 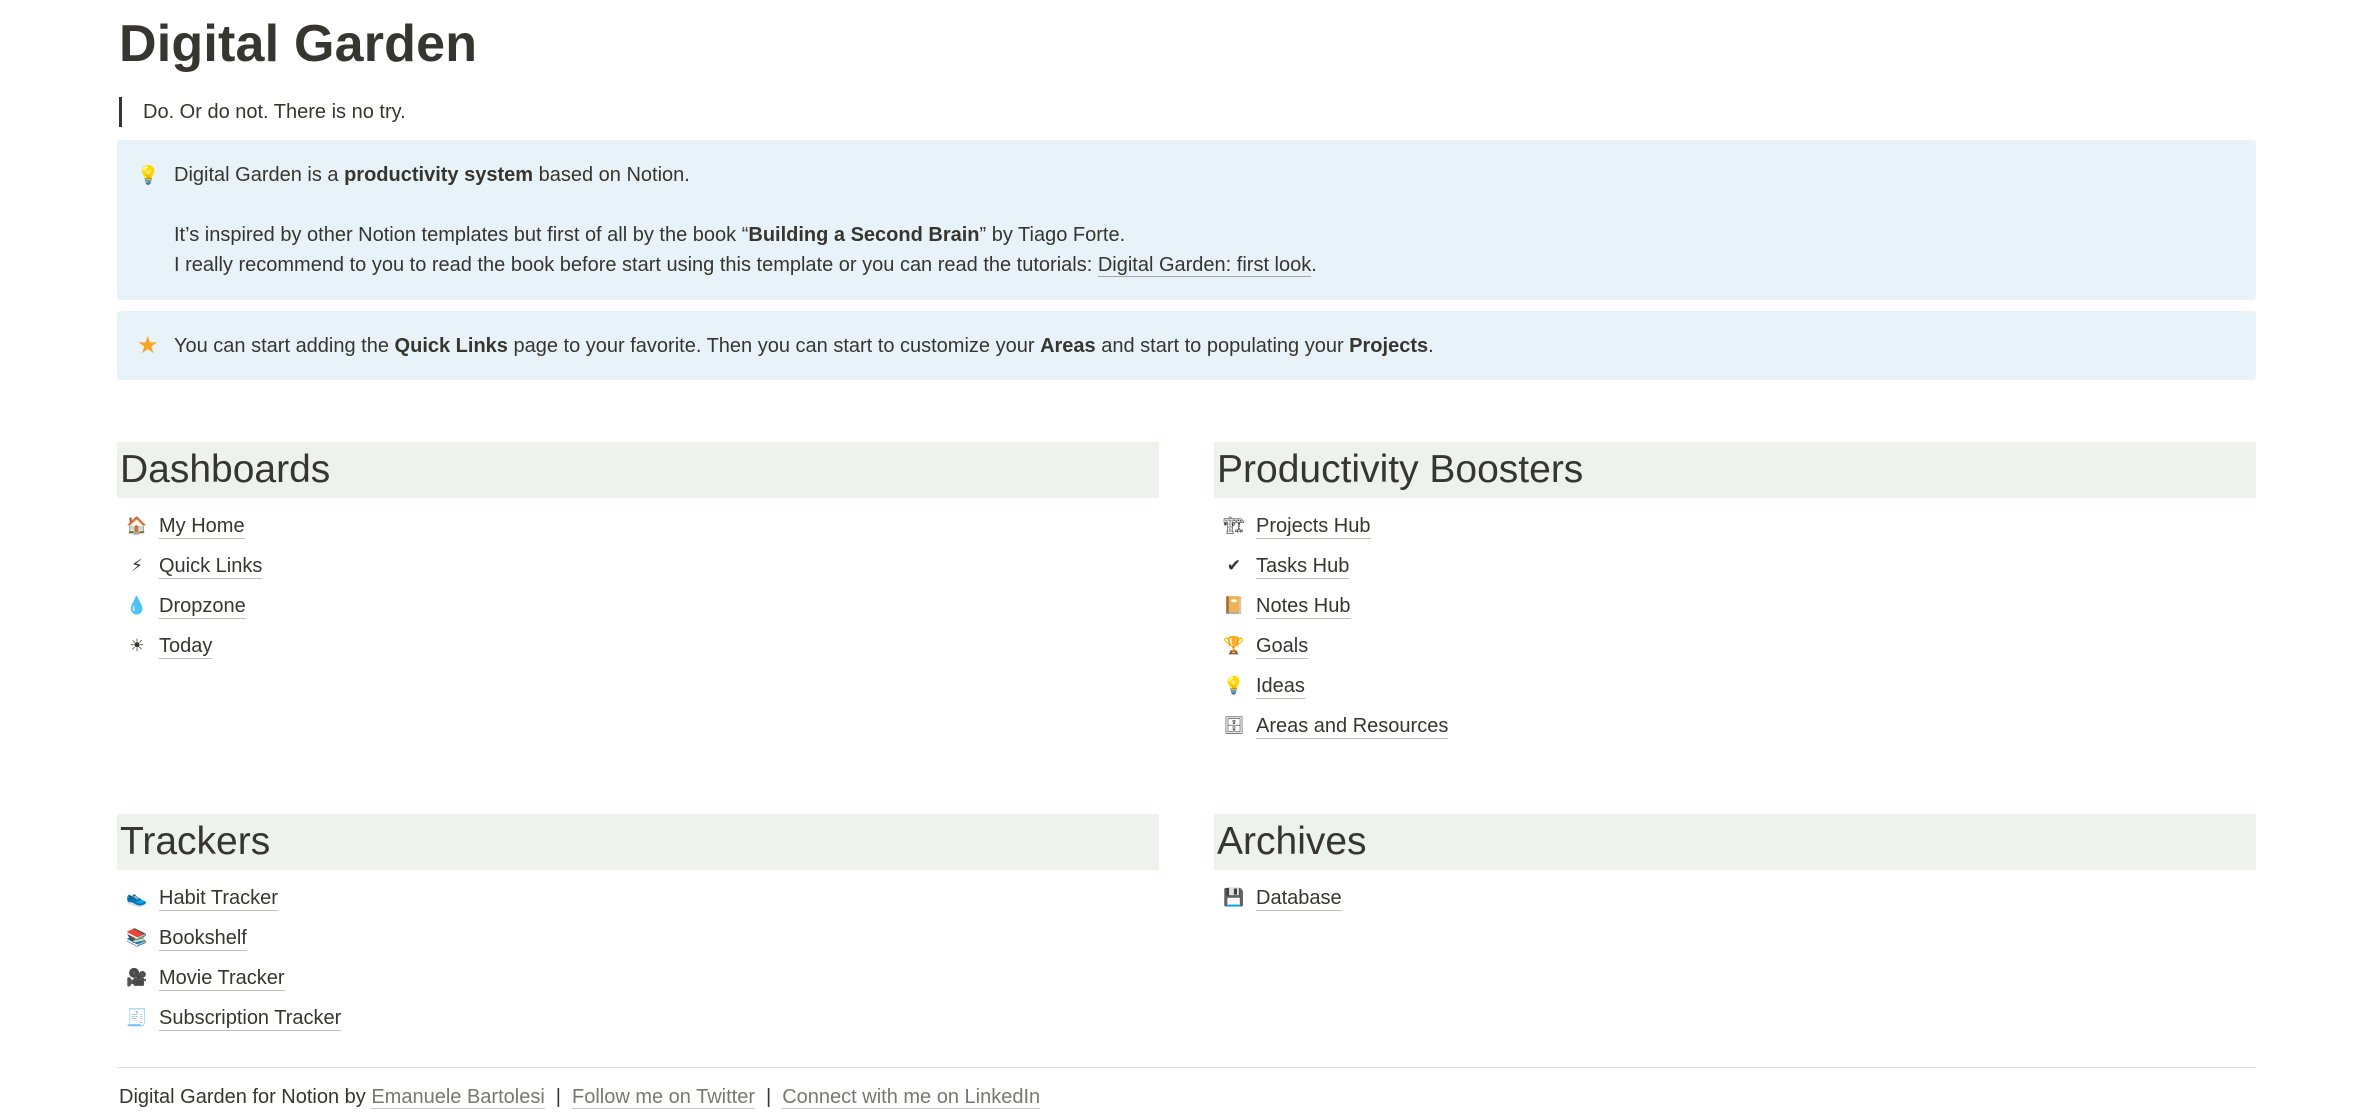 What do you see at coordinates (1735, 470) in the screenshot?
I see `section-heading: Productivity Boosters` at bounding box center [1735, 470].